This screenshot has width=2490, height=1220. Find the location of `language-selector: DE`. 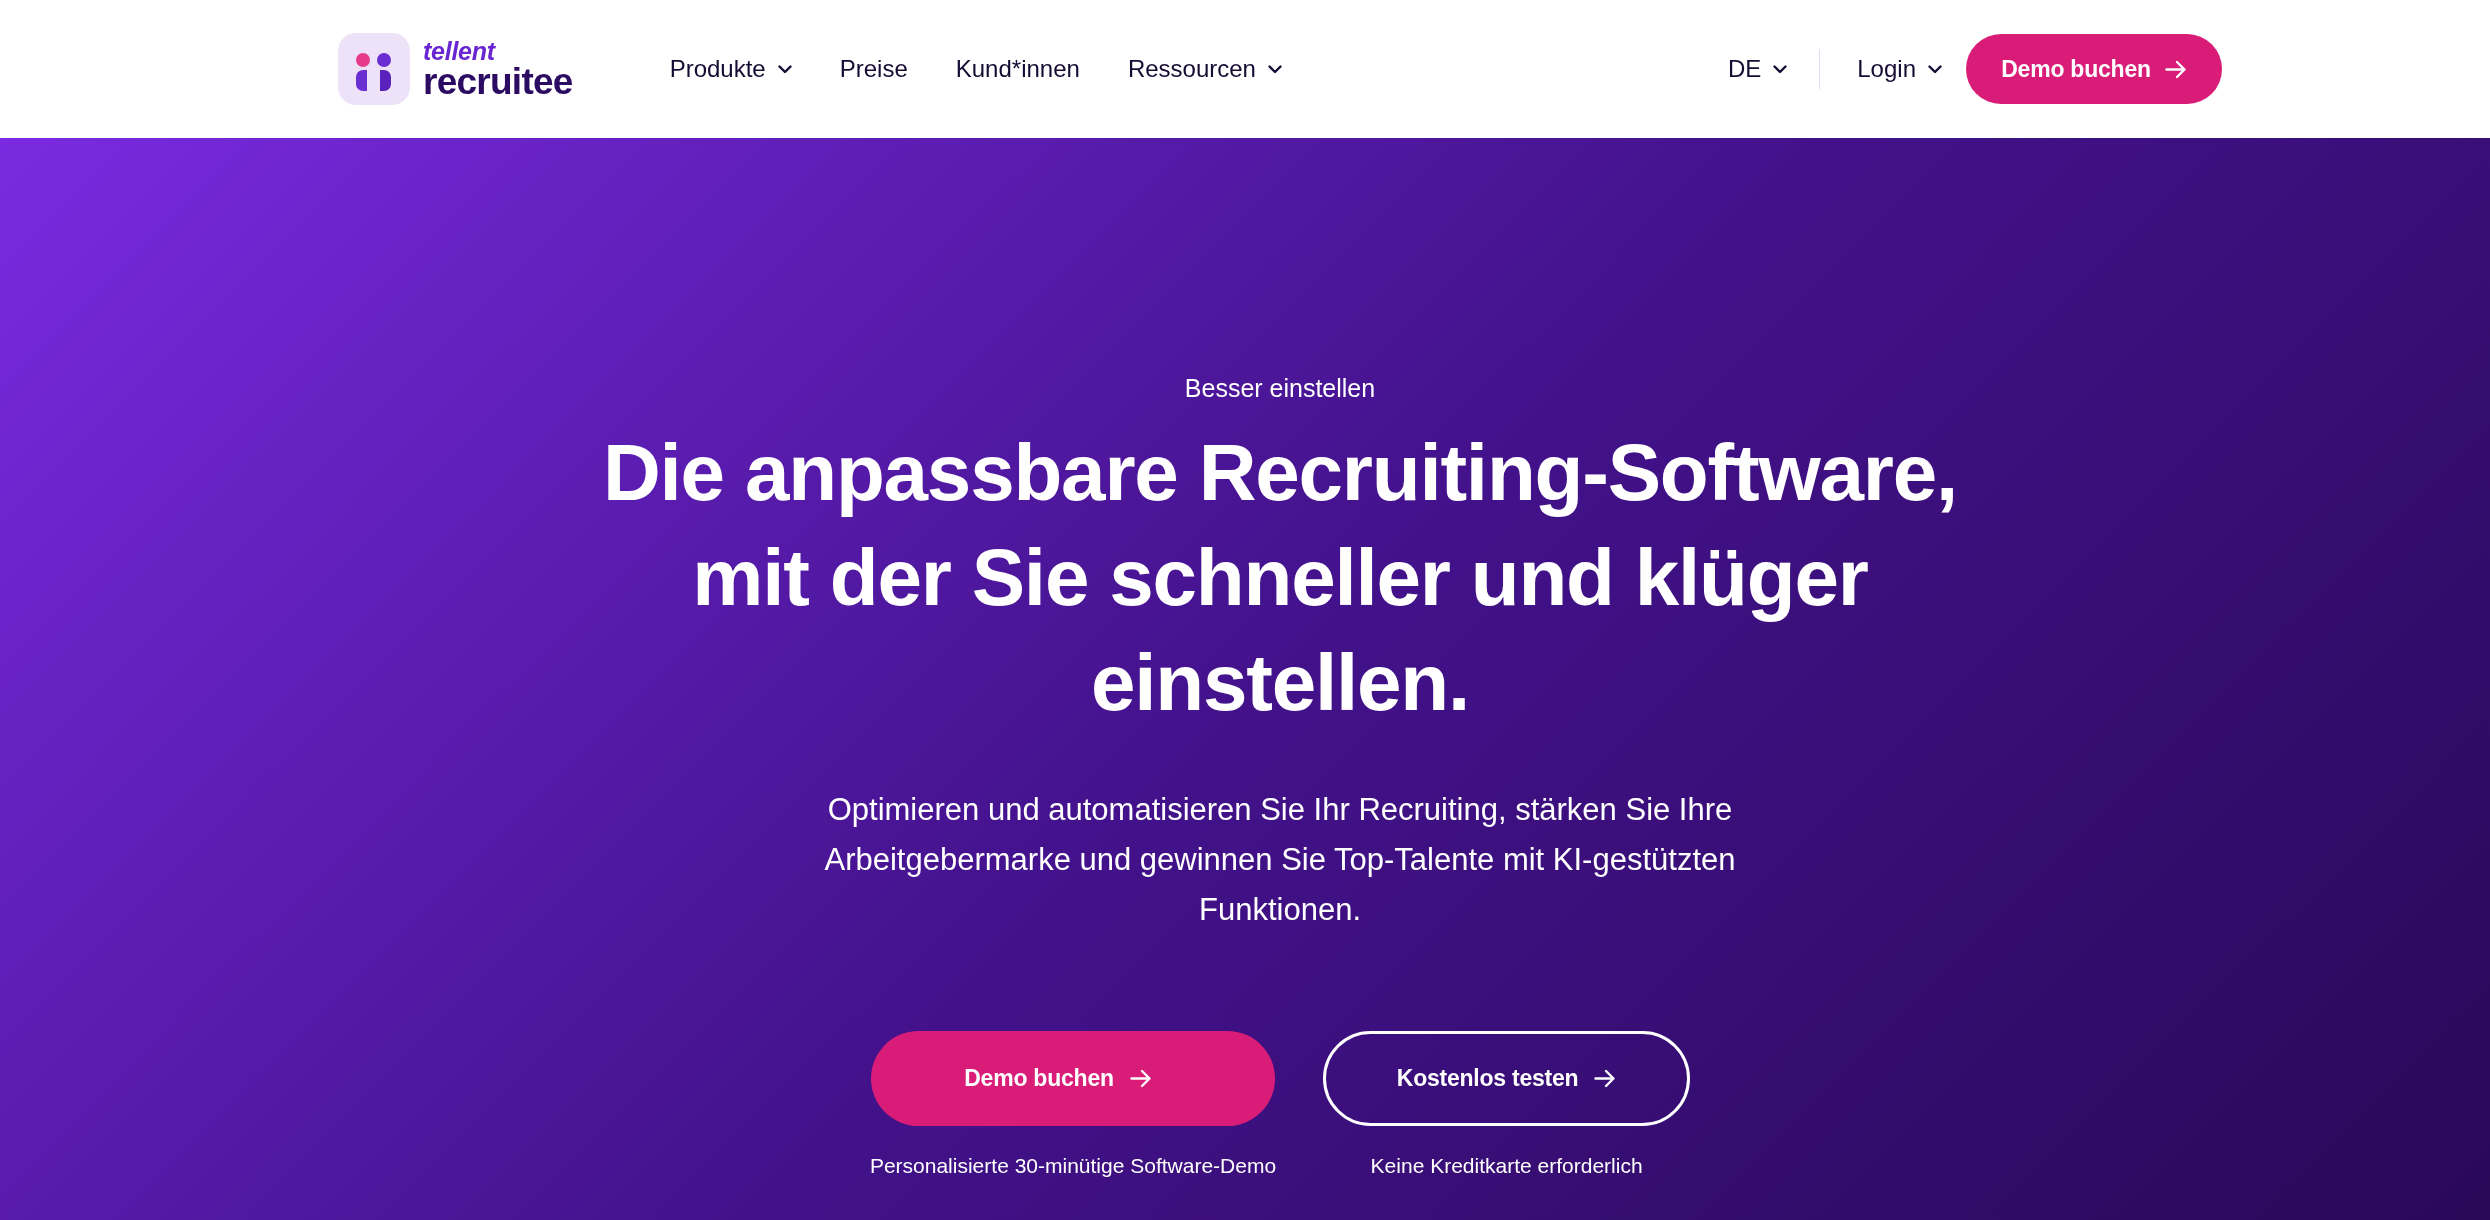

language-selector: DE is located at coordinates (1757, 69).